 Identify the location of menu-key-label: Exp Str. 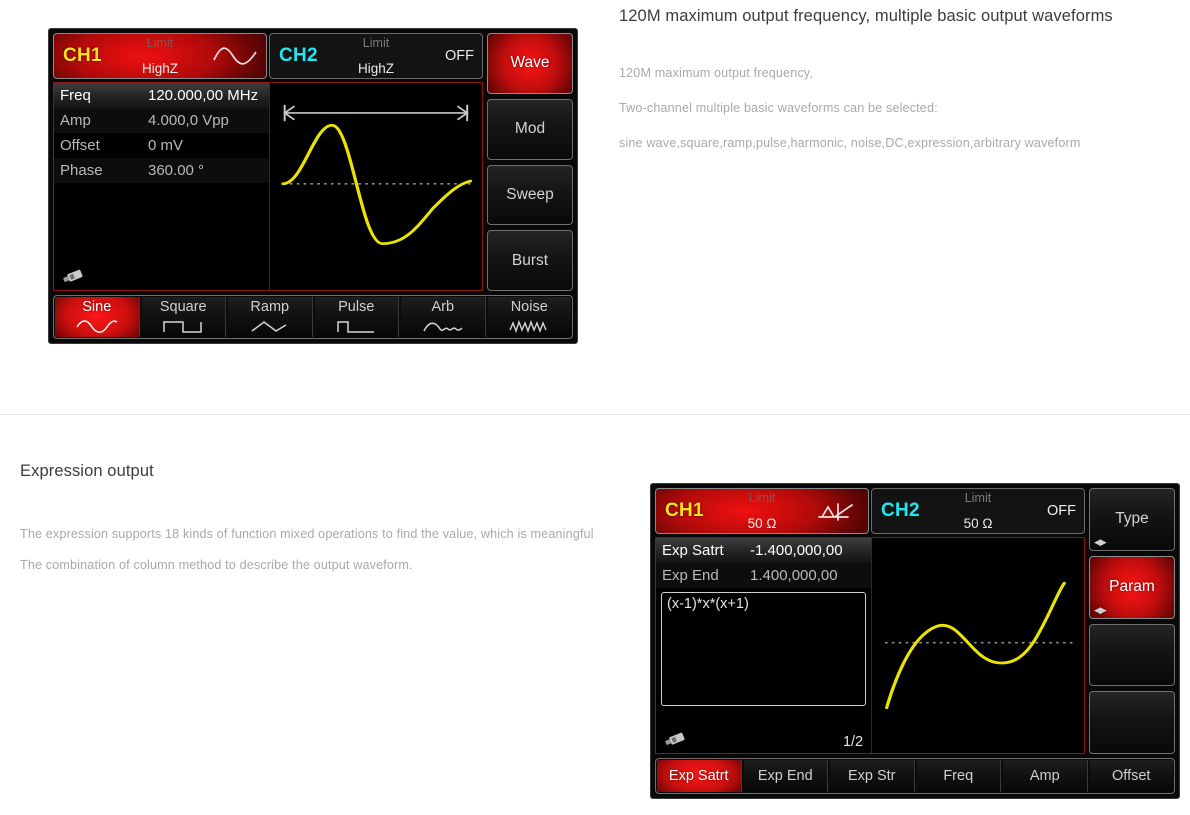
(871, 775).